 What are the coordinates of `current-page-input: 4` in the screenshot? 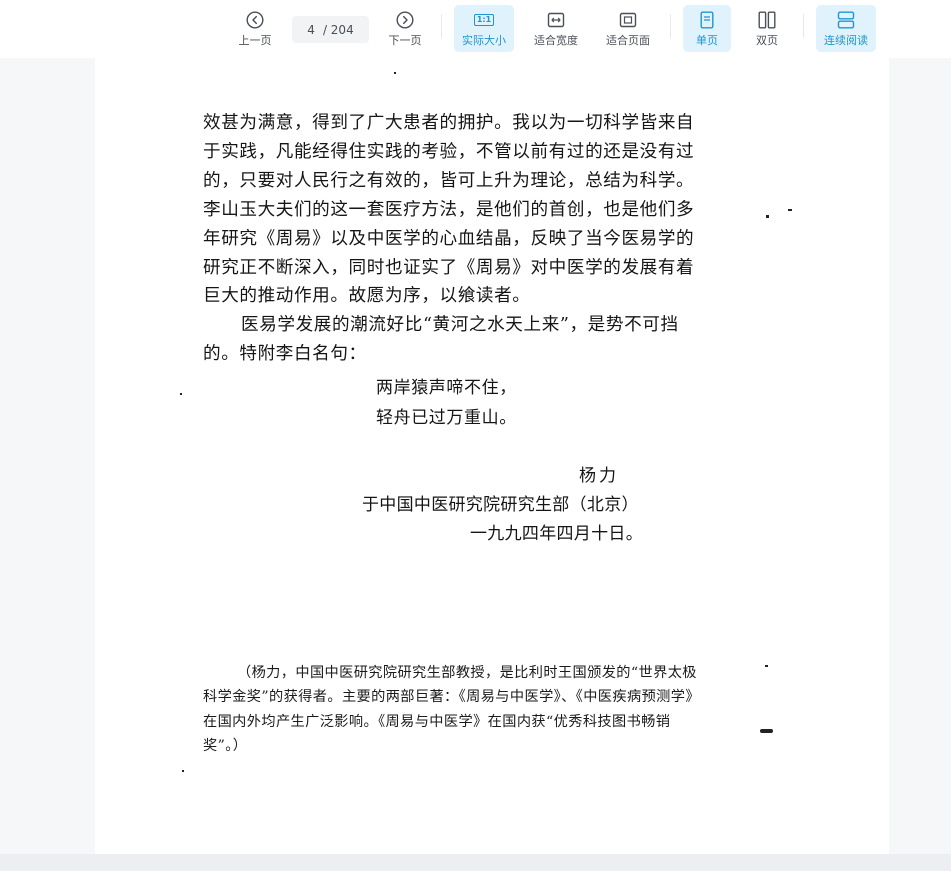 It's located at (311, 30).